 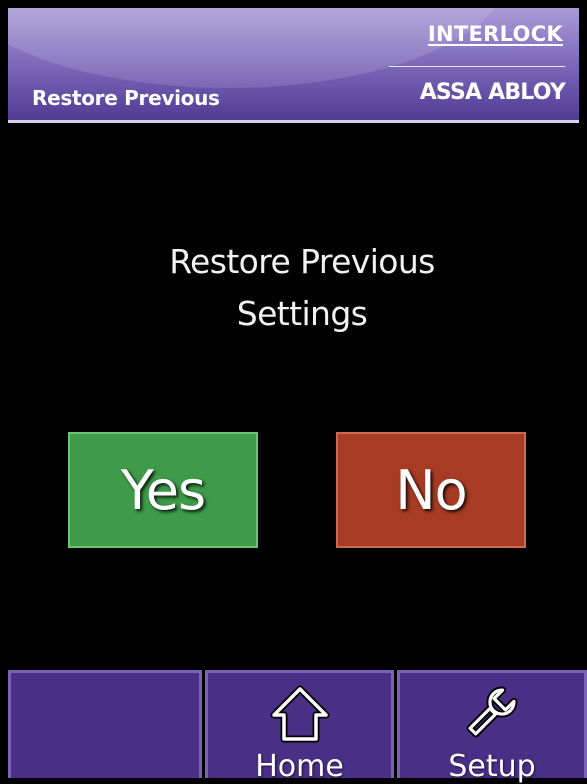 I want to click on home-icon, so click(x=299, y=714).